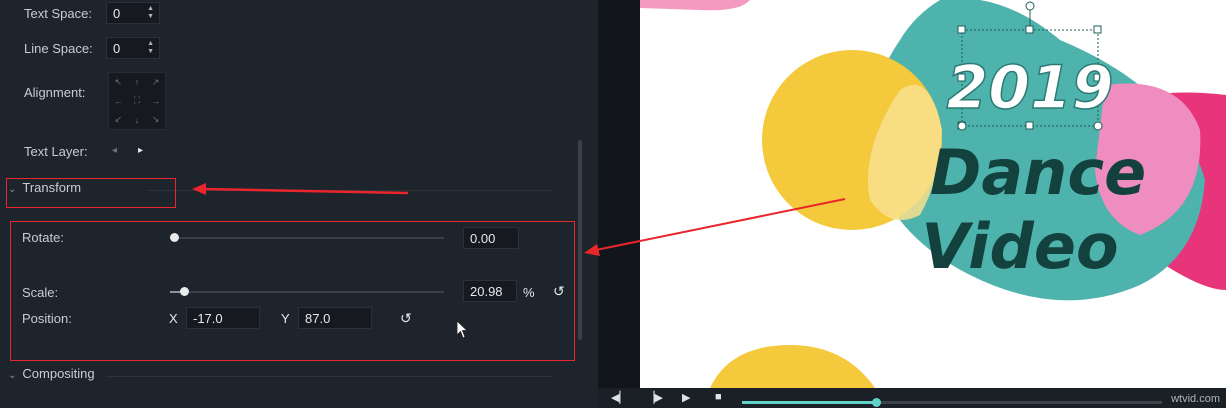 The height and width of the screenshot is (408, 1226). I want to click on stop-icon: ■, so click(718, 397).